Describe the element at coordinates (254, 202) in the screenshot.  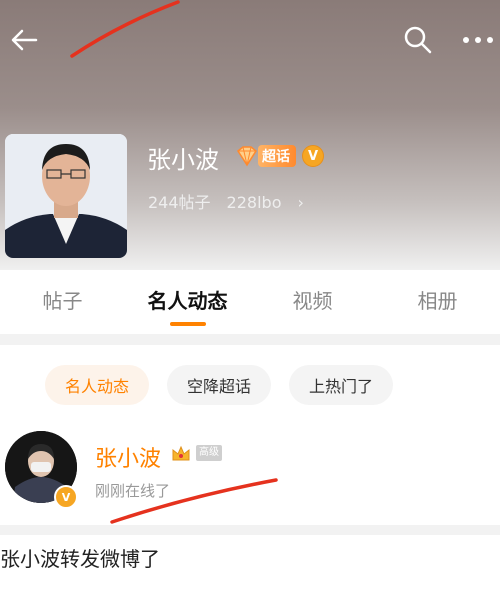
I see `weibo-count: 228lbo` at that location.